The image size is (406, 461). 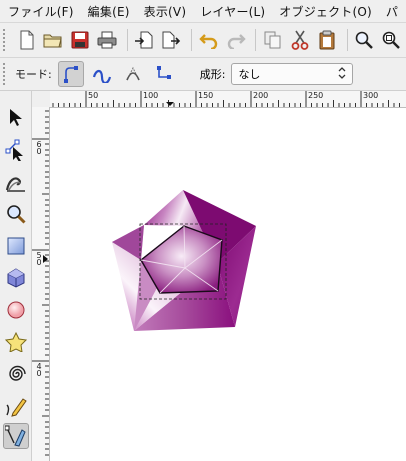 What do you see at coordinates (206, 95) in the screenshot?
I see `ruler-label: 150` at bounding box center [206, 95].